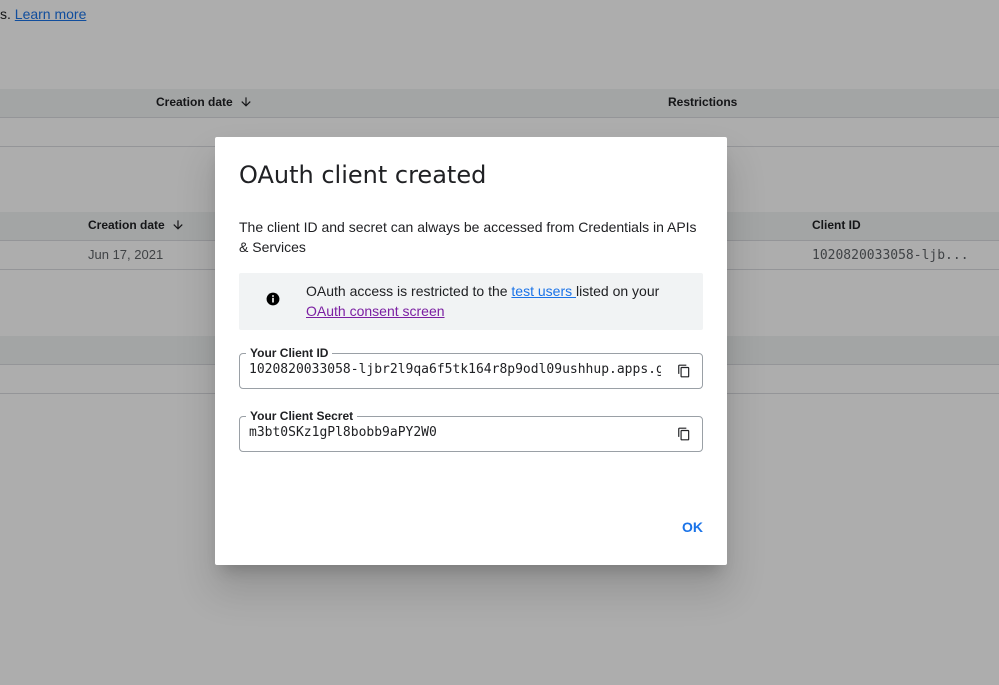  What do you see at coordinates (273, 299) in the screenshot?
I see `info-icon` at bounding box center [273, 299].